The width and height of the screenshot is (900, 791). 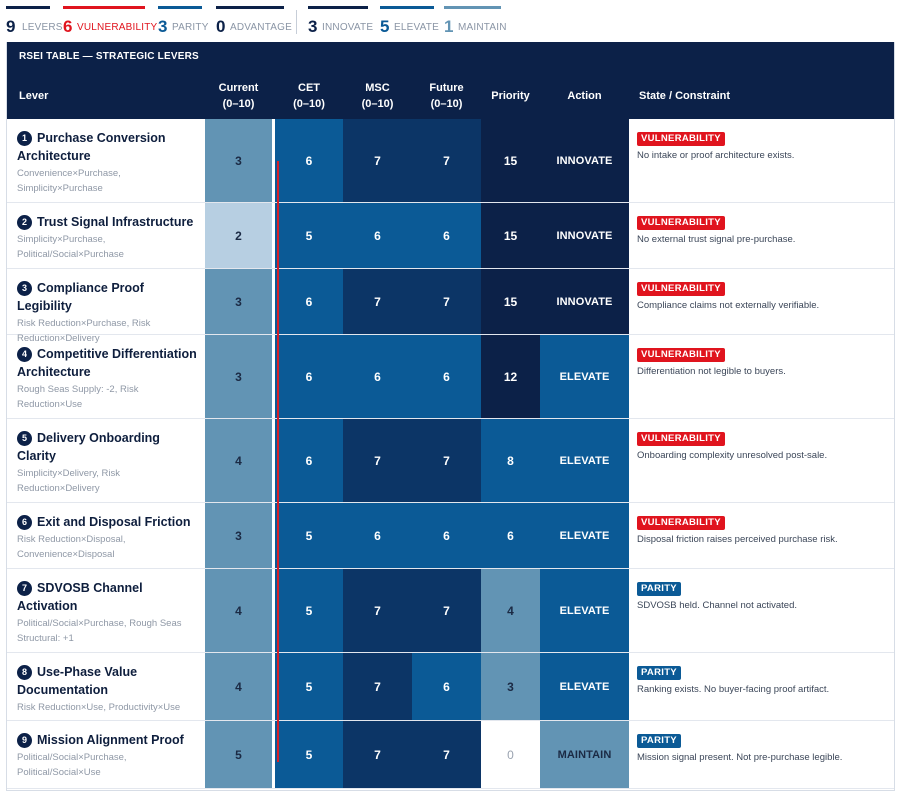 What do you see at coordinates (88, 447) in the screenshot?
I see `lever-title-text: Delivery Onboarding Clarity` at bounding box center [88, 447].